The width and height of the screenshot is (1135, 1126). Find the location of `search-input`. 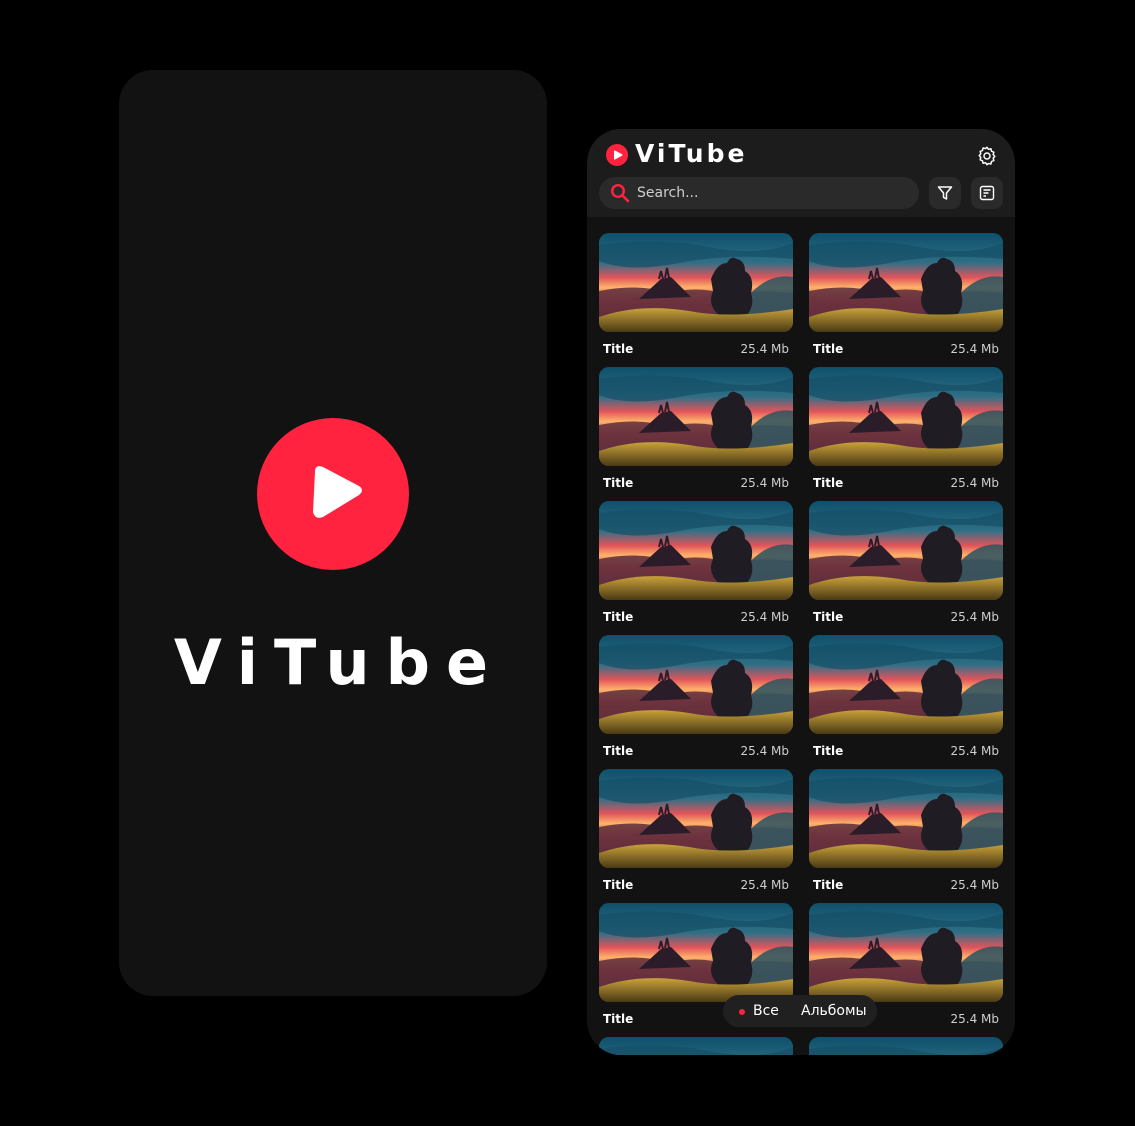

search-input is located at coordinates (772, 193).